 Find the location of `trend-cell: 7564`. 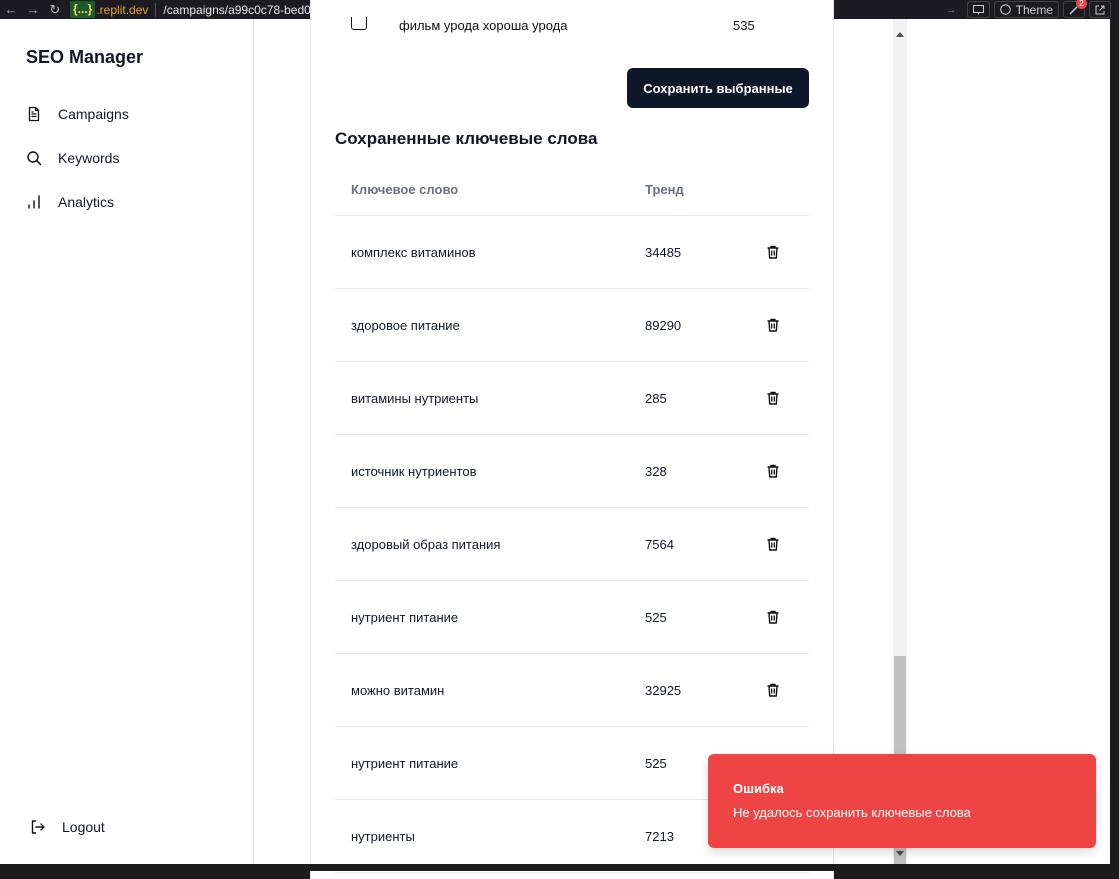

trend-cell: 7564 is located at coordinates (659, 544).